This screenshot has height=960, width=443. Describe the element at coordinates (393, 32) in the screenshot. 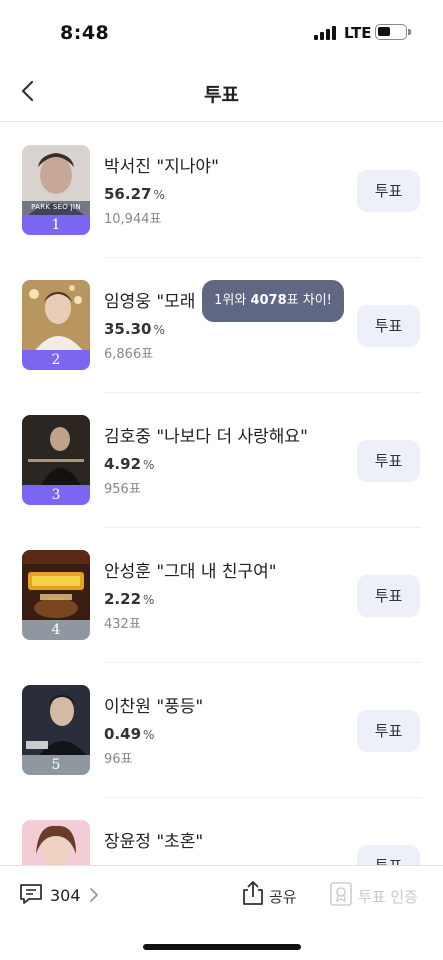

I see `battery-icon` at that location.